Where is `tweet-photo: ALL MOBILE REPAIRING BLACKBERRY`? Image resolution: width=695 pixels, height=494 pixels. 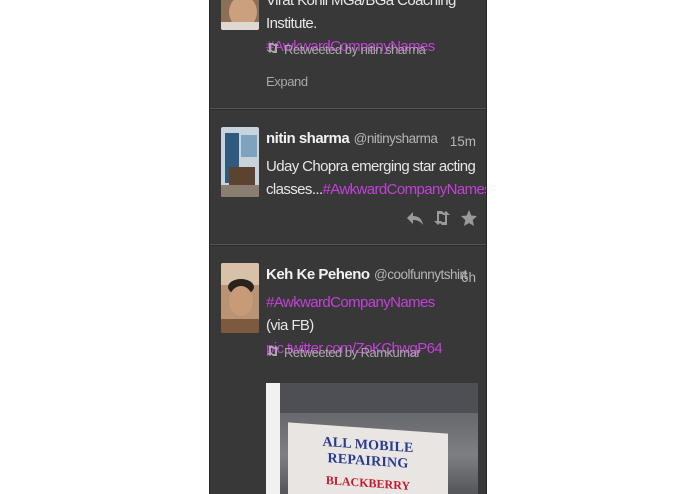
tweet-photo: ALL MOBILE REPAIRING BLACKBERRY is located at coordinates (372, 438).